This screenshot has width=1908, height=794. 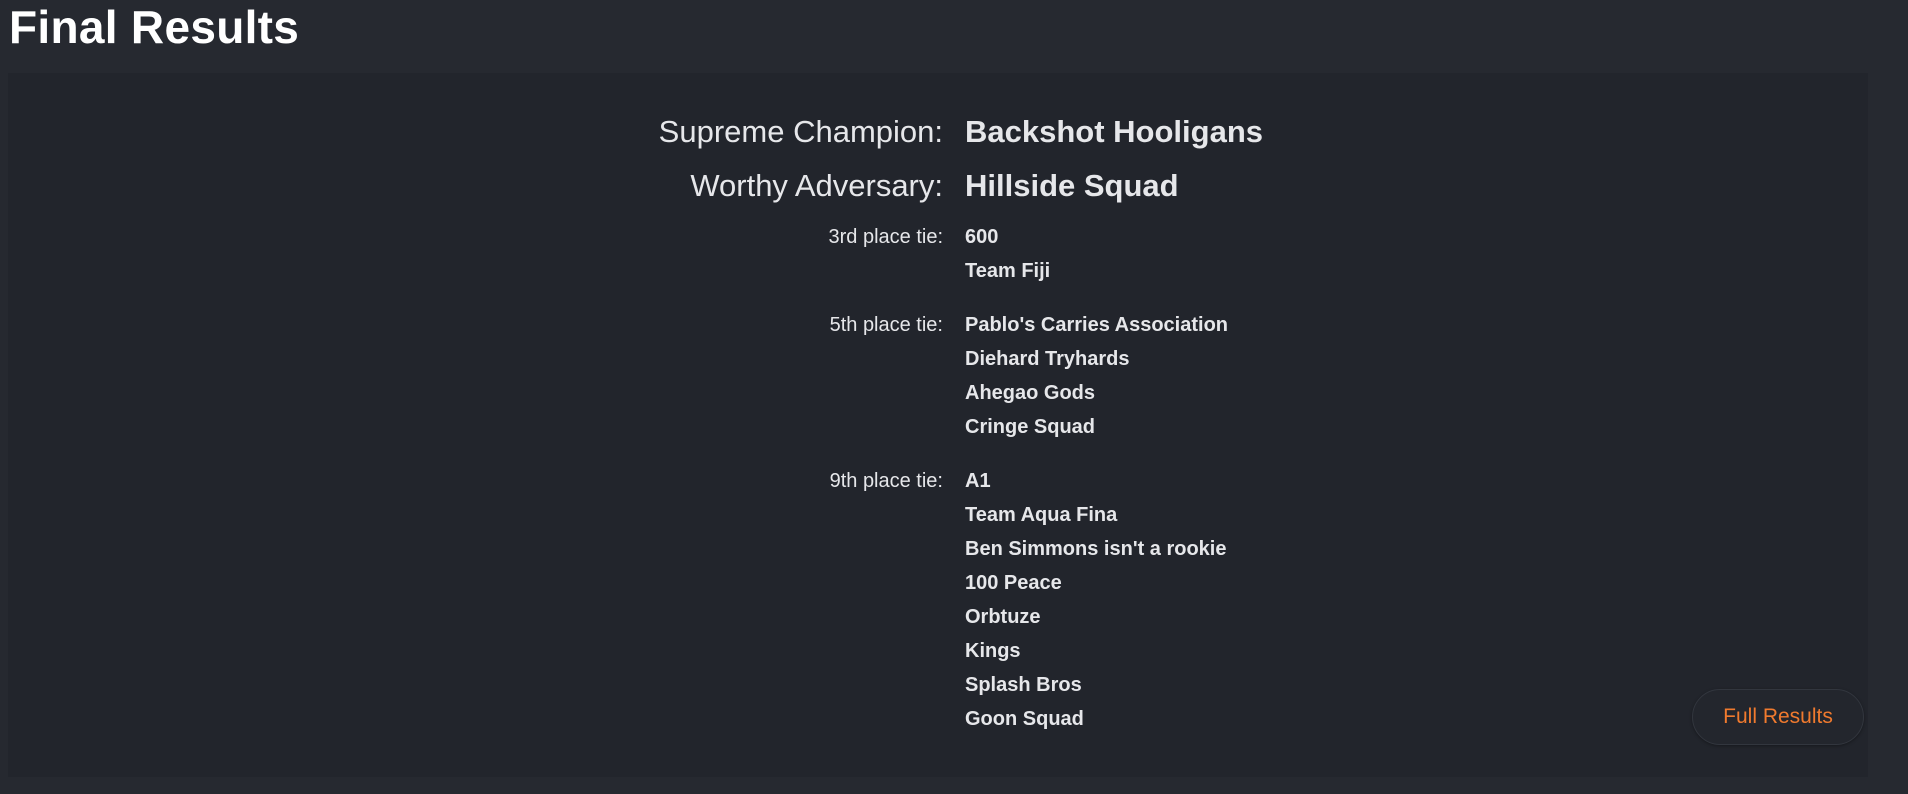 What do you see at coordinates (1114, 131) in the screenshot?
I see `champion-team: Backshot Hooligans` at bounding box center [1114, 131].